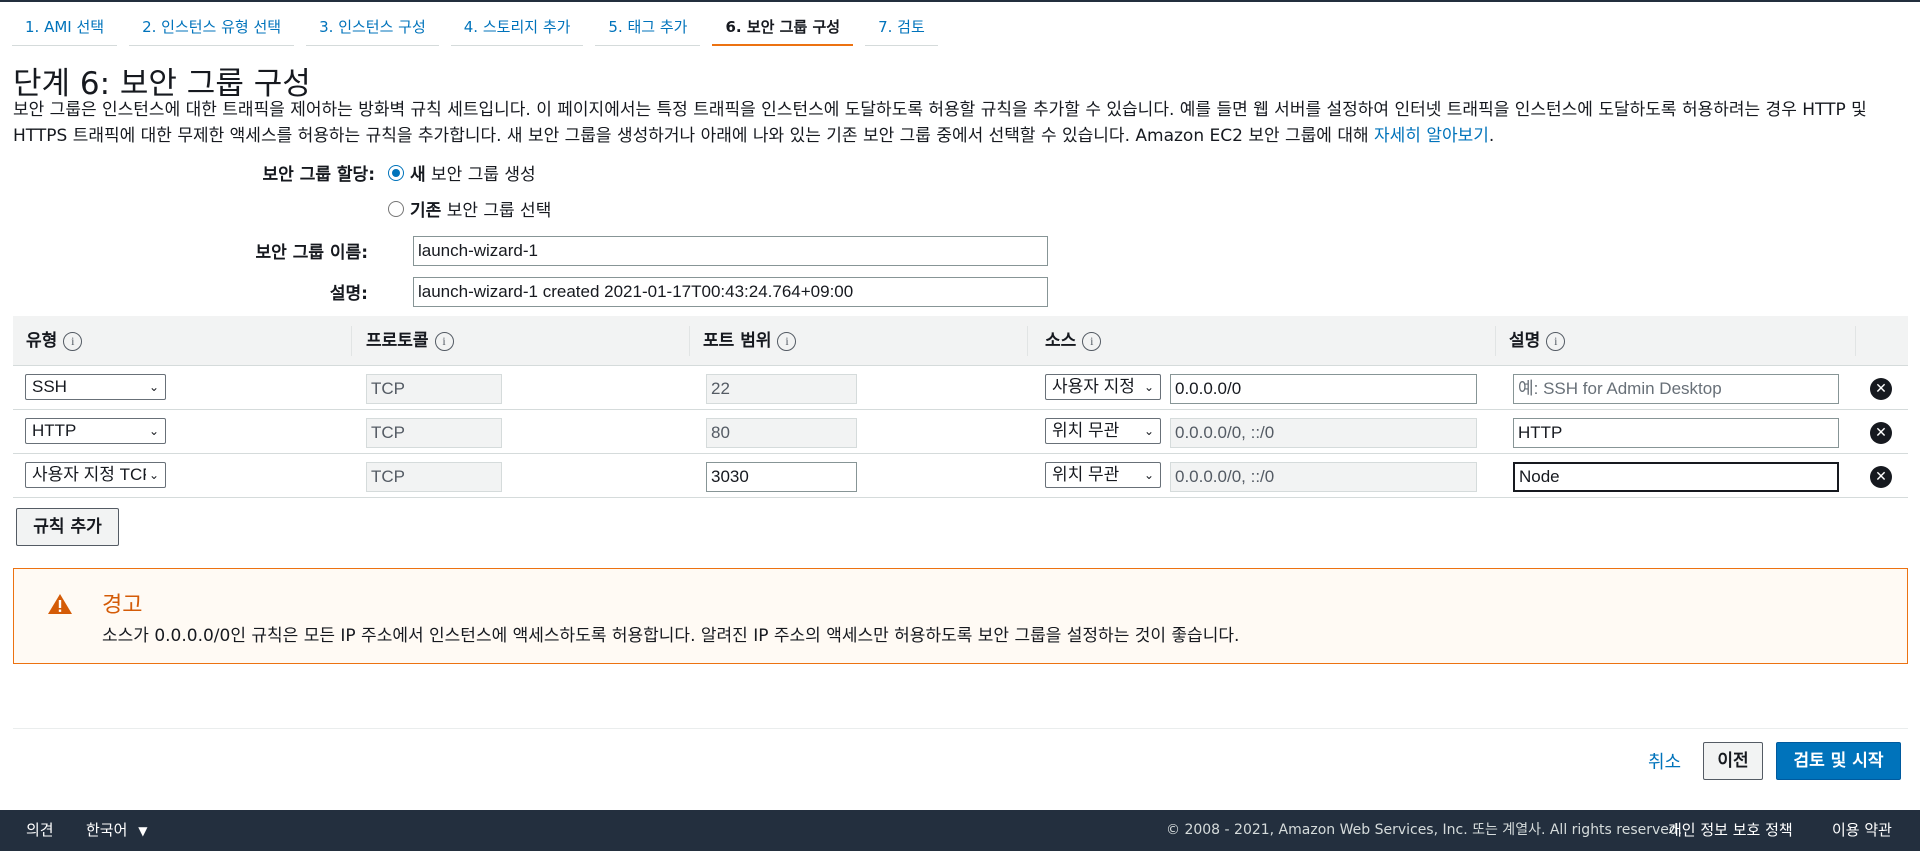 The image size is (1920, 852). I want to click on feedback-link: 의견, so click(40, 830).